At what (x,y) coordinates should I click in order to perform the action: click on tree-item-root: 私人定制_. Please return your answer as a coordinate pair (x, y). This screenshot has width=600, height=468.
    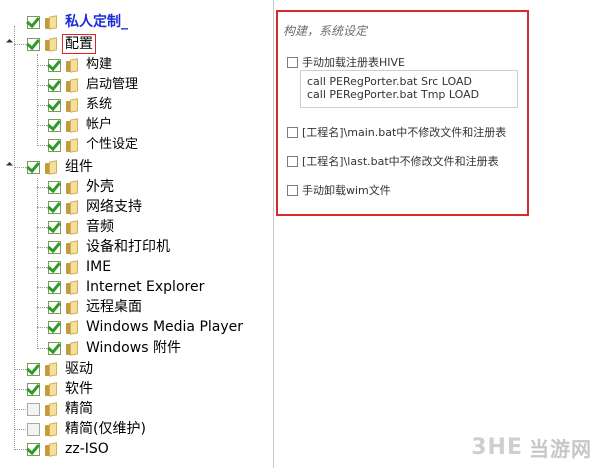
    Looking at the image, I should click on (77, 22).